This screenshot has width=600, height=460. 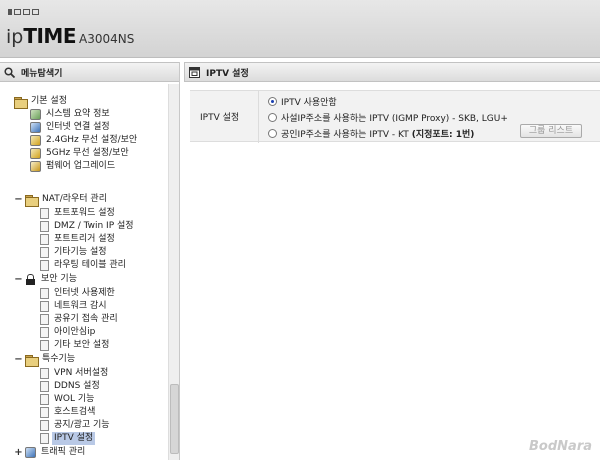 I want to click on tree-item-i-ansim: 아이안심ip, so click(x=68, y=332).